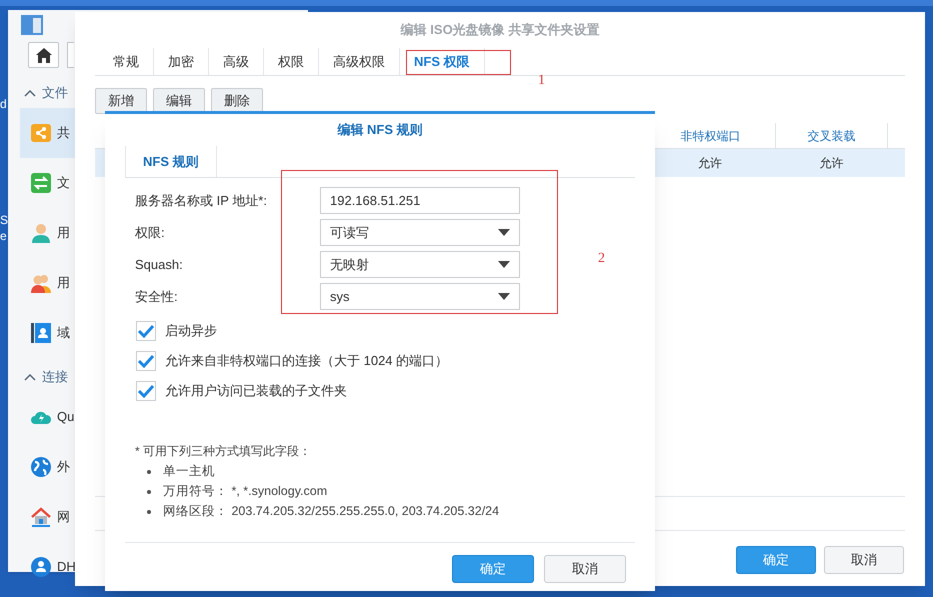  I want to click on checkbox-label: 允许来自非特权端口的连接（大于 1024 的端口）, so click(306, 361).